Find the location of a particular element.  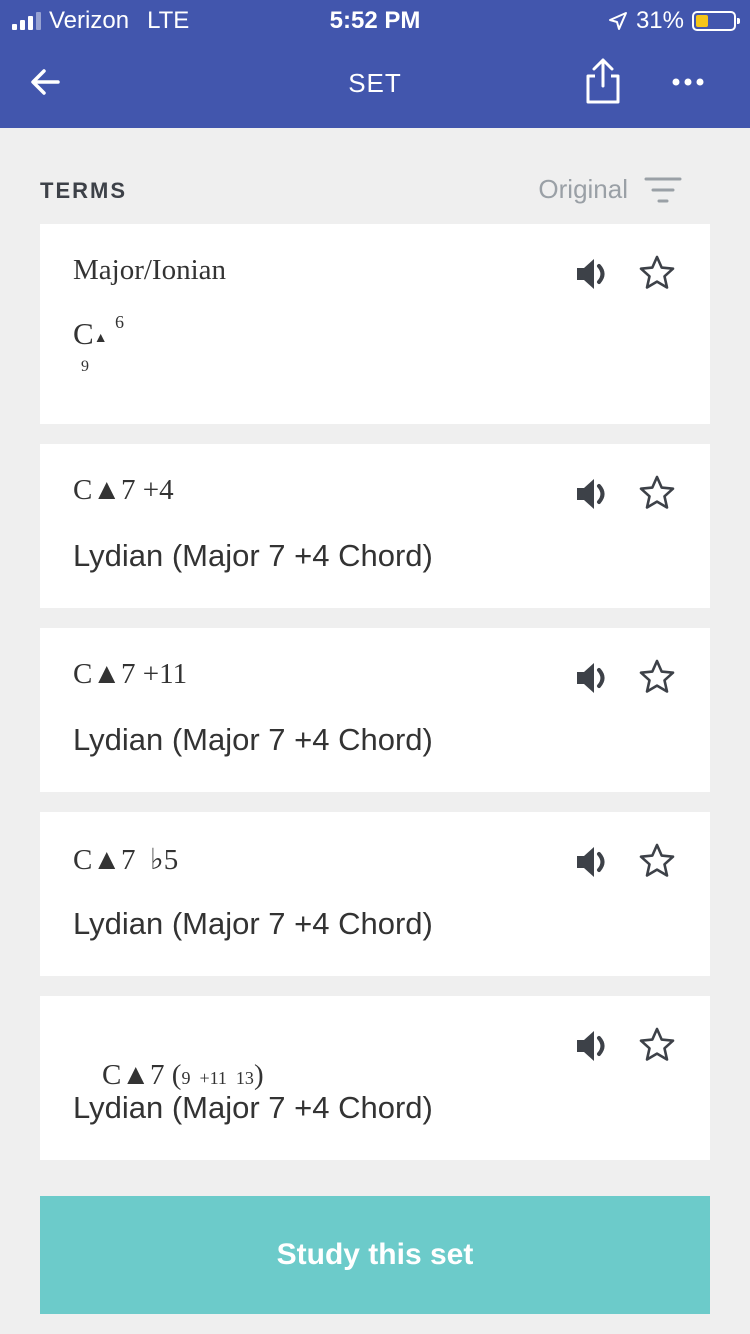

definition-chord-symbol: C▲ 6 9 is located at coordinates (98, 343).